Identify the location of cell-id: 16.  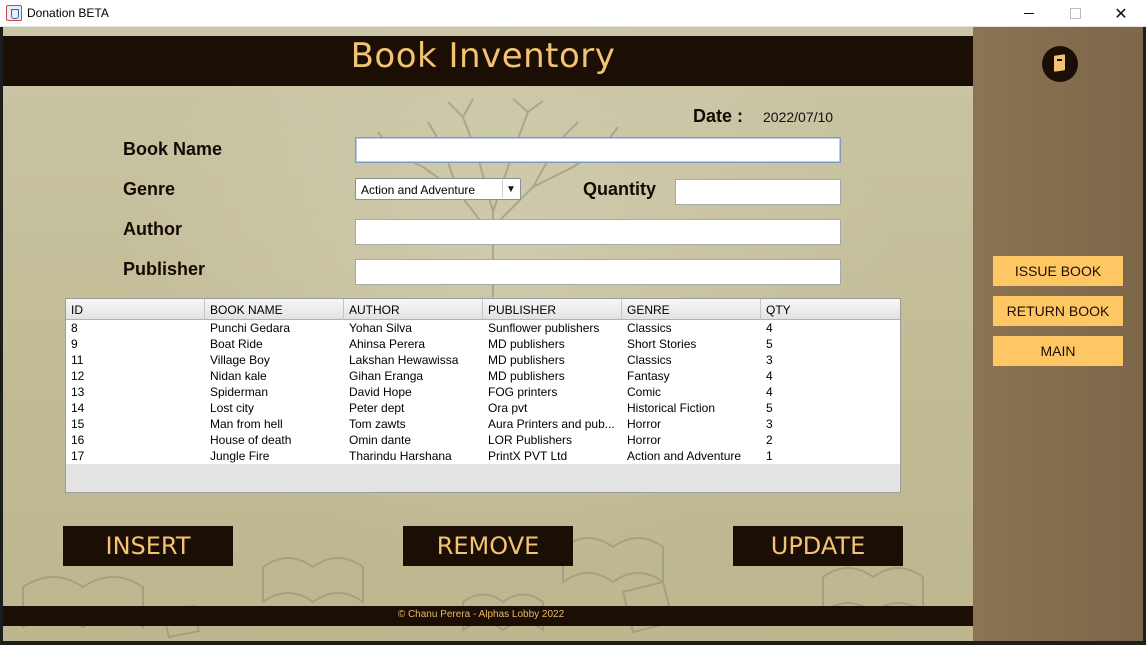
(135, 440).